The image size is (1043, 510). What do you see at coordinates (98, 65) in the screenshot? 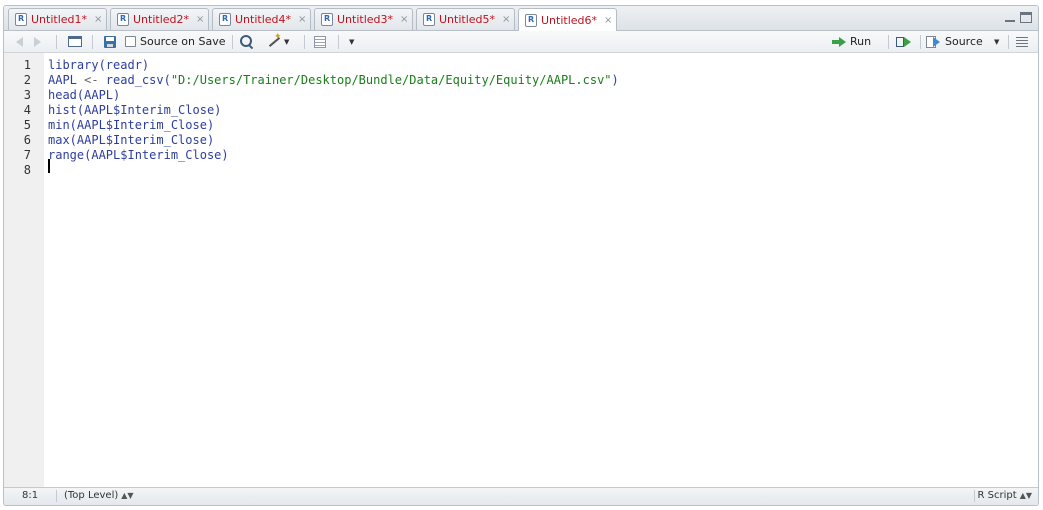
I see `code-line-1: library(readr)` at bounding box center [98, 65].